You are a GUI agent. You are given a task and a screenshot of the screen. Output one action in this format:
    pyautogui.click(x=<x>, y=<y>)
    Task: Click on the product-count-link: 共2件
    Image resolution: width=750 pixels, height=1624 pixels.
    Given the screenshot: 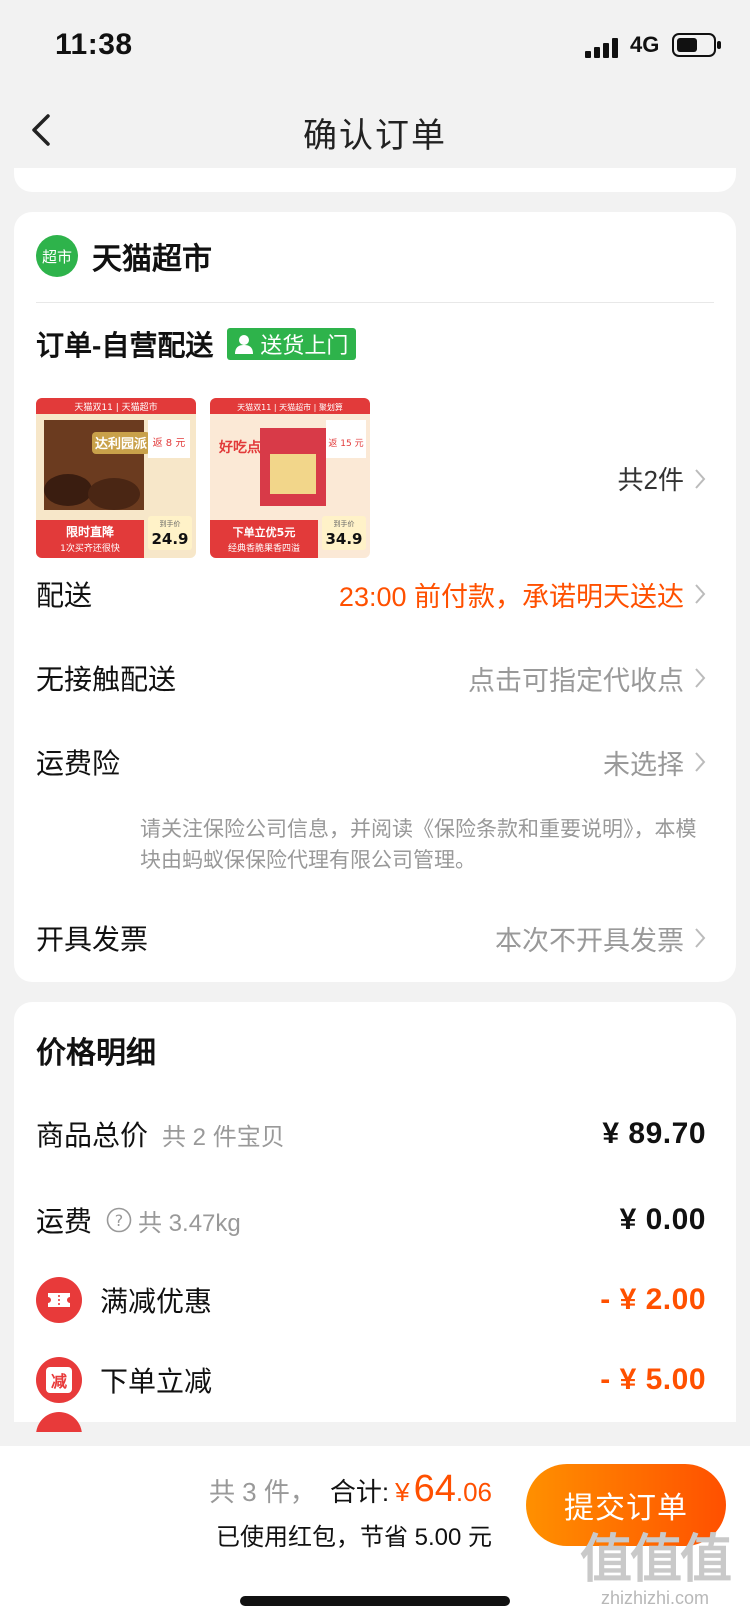 What is the action you would take?
    pyautogui.click(x=662, y=478)
    